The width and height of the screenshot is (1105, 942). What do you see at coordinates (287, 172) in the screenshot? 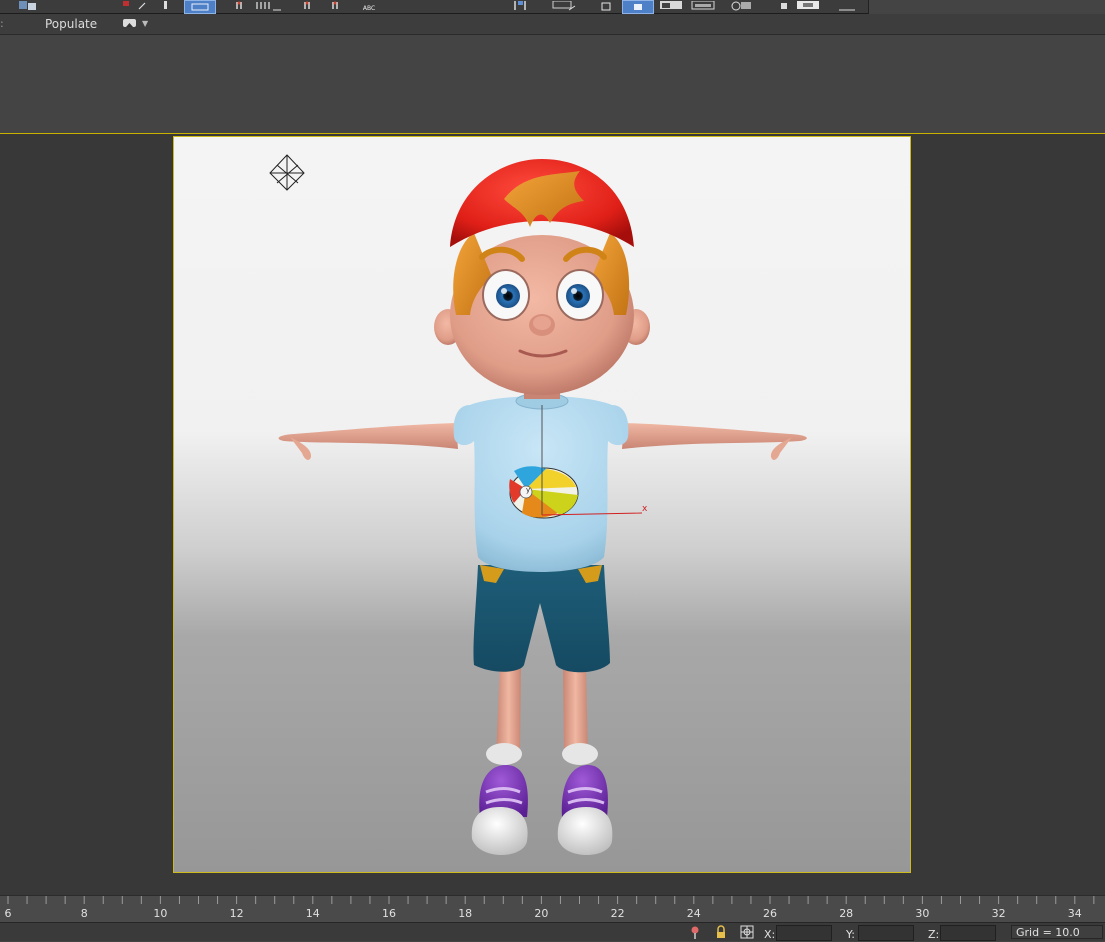
I see `light-object-icon` at bounding box center [287, 172].